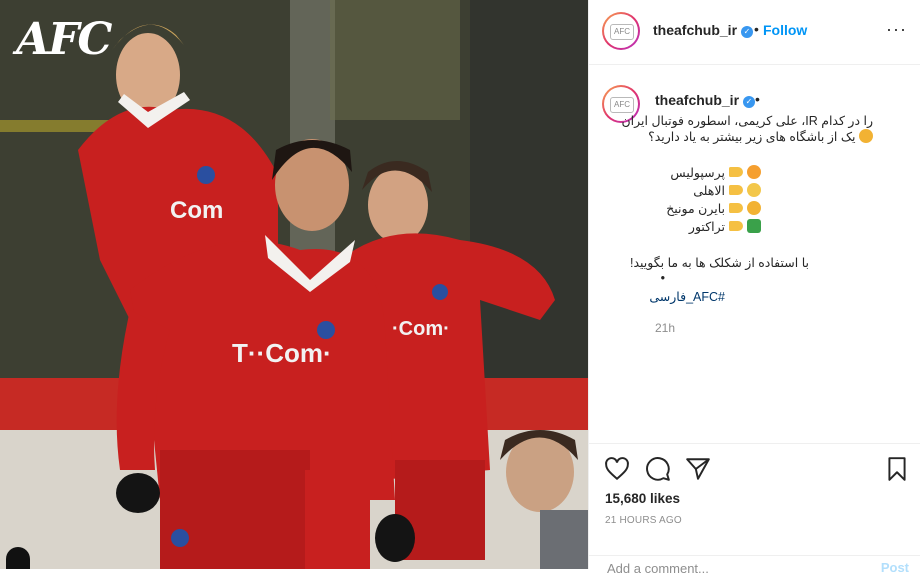 The image size is (920, 577). I want to click on avatar: AFC, so click(621, 31).